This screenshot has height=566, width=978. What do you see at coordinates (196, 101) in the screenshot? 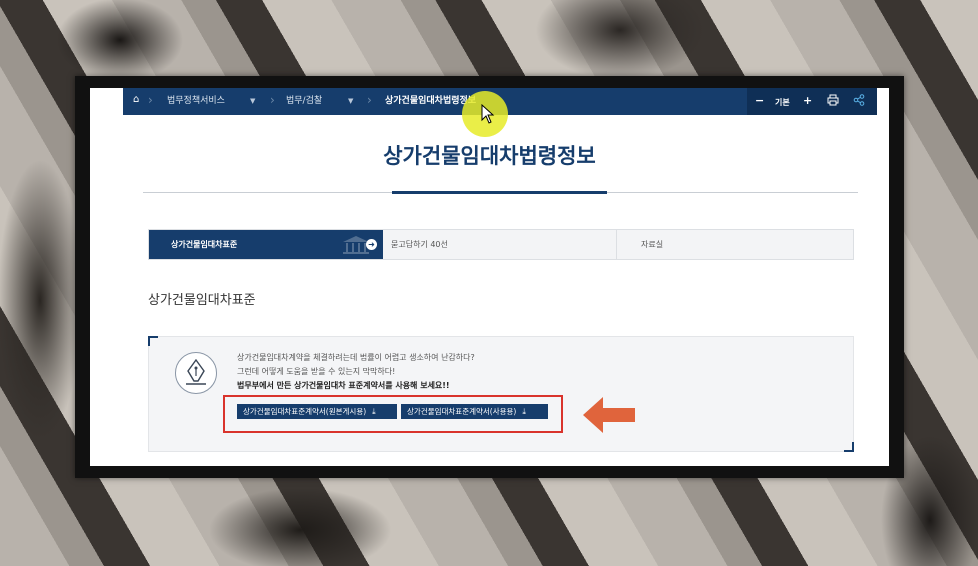
I see `breadcrumb-item-1: 법무정책서비스` at bounding box center [196, 101].